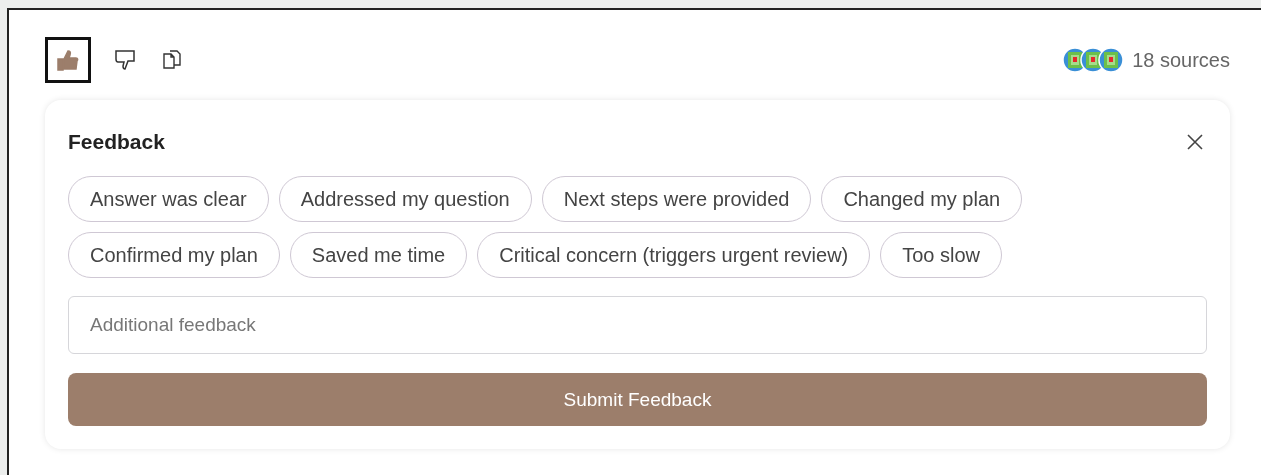 The image size is (1261, 475). I want to click on feedback-chip: Too slow, so click(941, 255).